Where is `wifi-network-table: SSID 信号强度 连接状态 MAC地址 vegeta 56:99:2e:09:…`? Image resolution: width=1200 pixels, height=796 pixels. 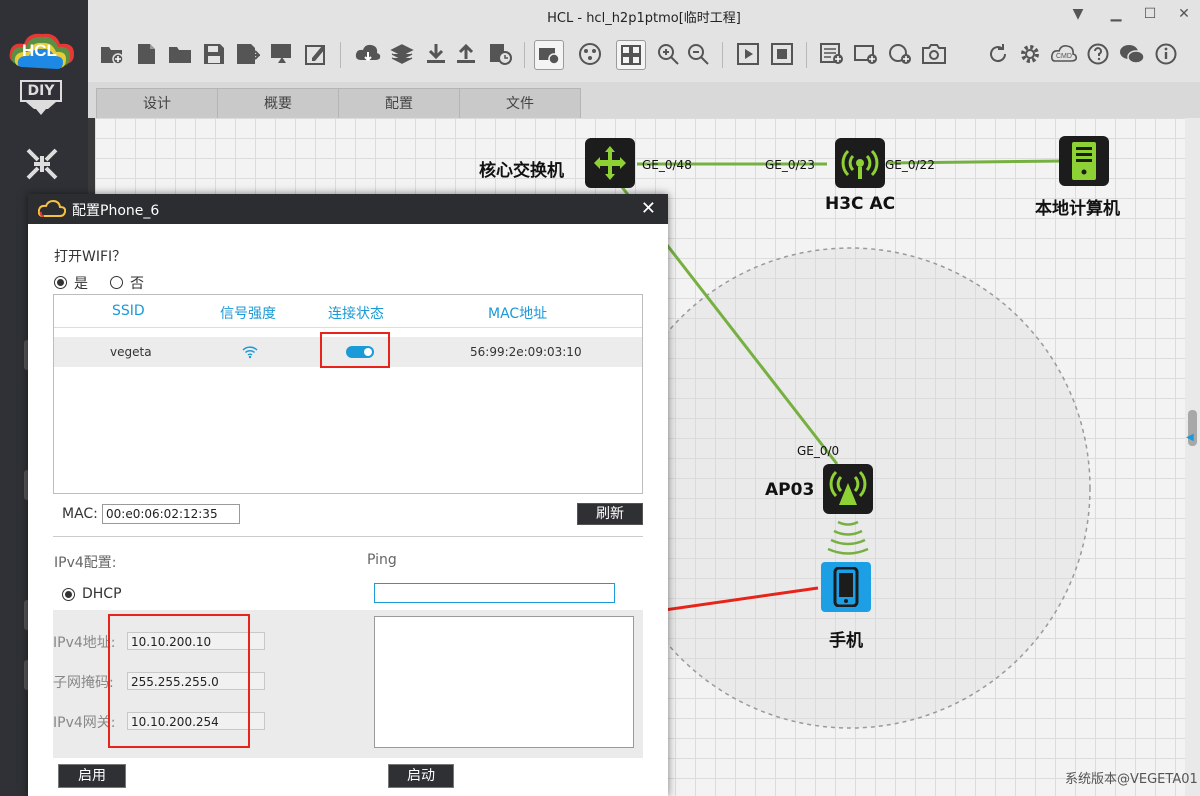 wifi-network-table: SSID 信号强度 连接状态 MAC地址 vegeta 56:99:2e:09:… is located at coordinates (348, 394).